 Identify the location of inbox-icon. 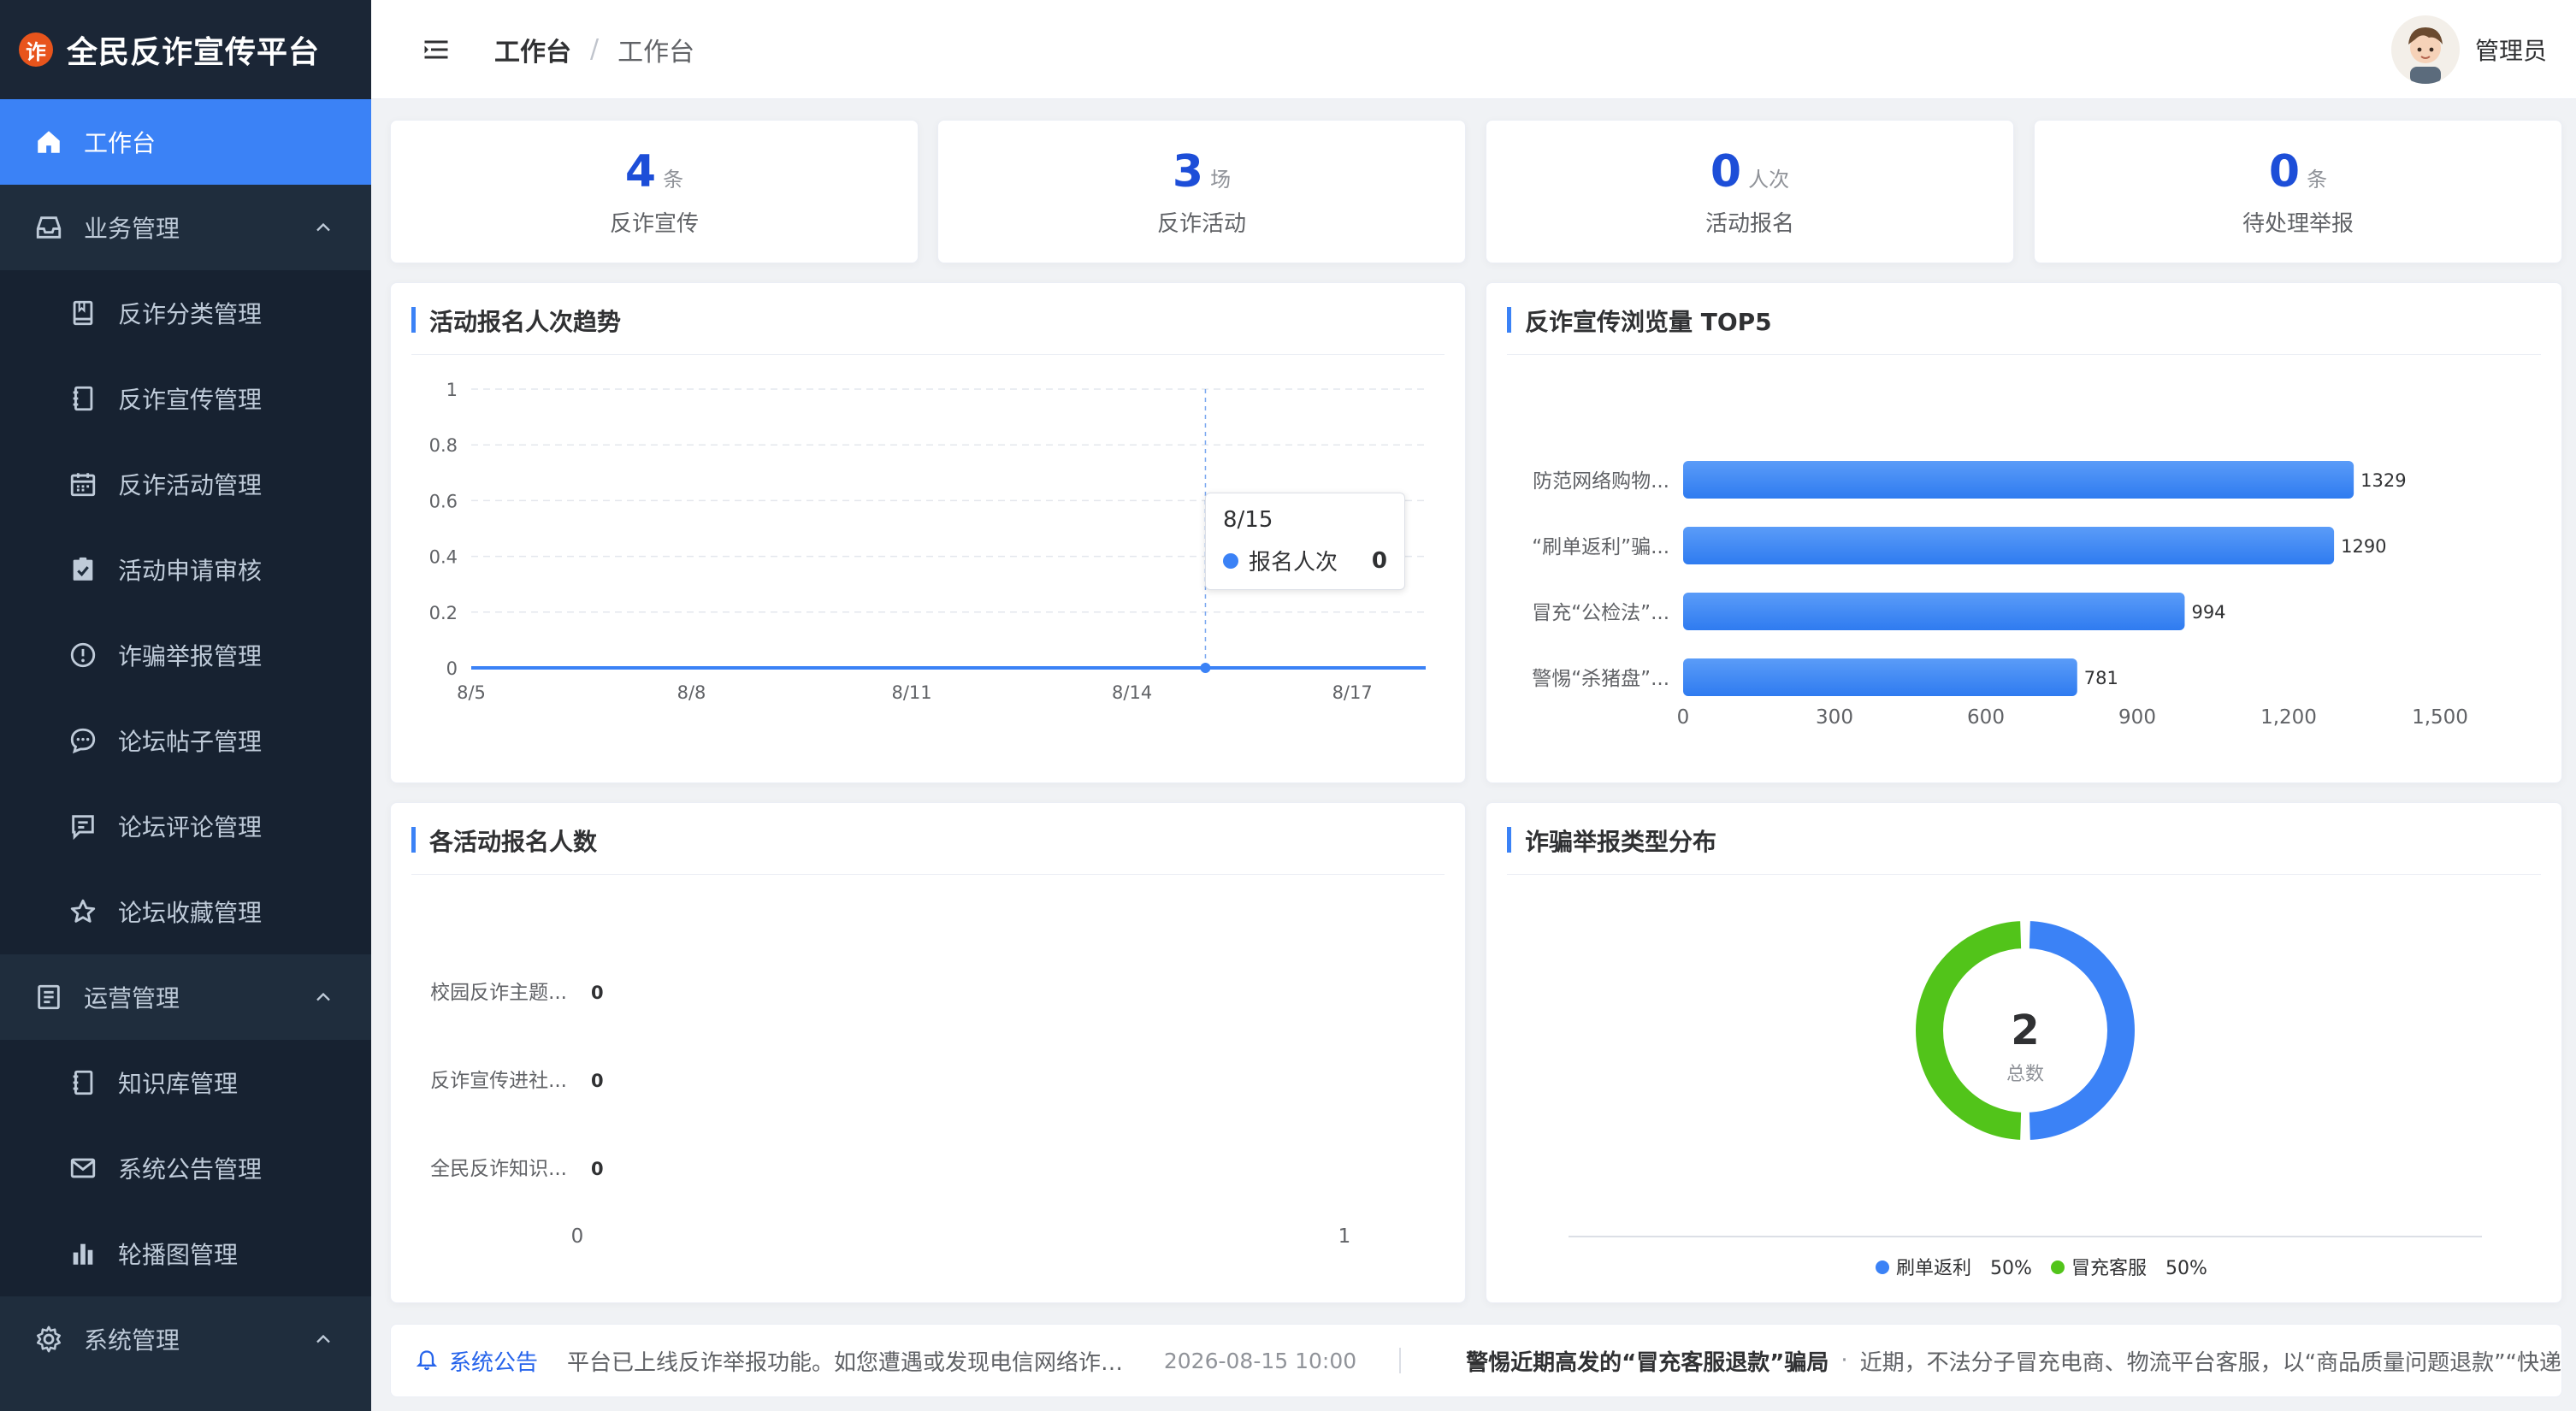
(48, 227).